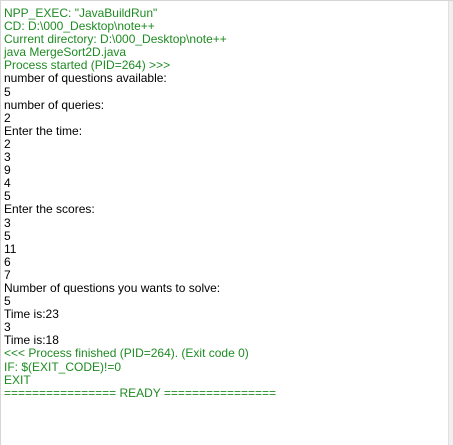  Describe the element at coordinates (63, 366) in the screenshot. I see `console-system-line: IF: $(EXIT_CODE)!=0` at that location.